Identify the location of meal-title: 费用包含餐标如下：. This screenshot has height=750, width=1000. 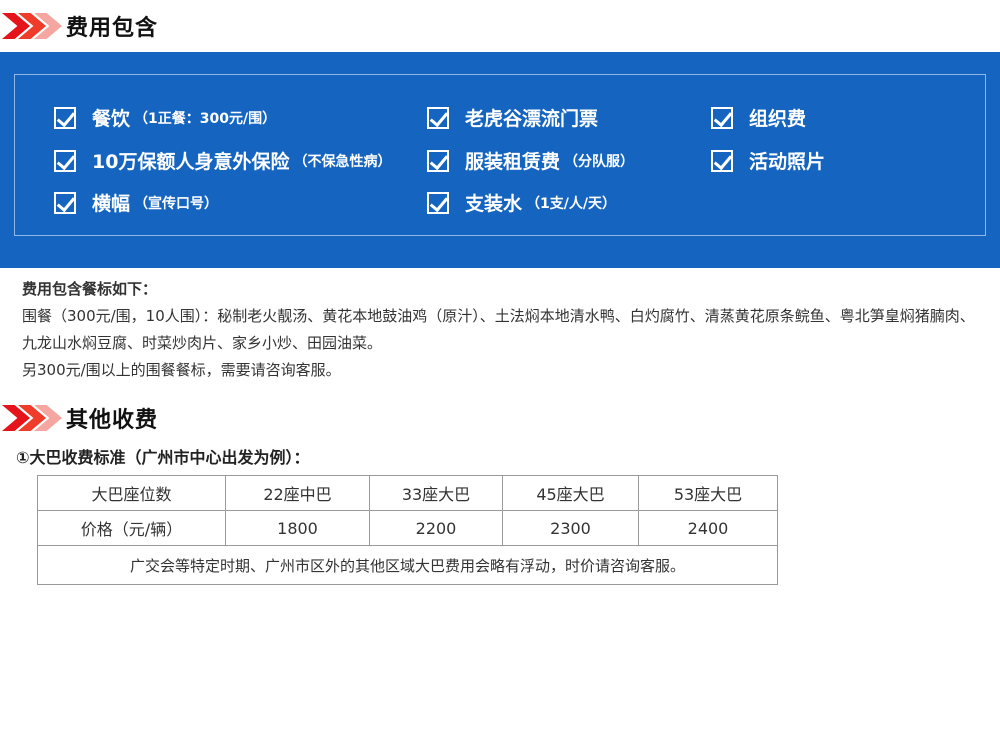
(90, 289).